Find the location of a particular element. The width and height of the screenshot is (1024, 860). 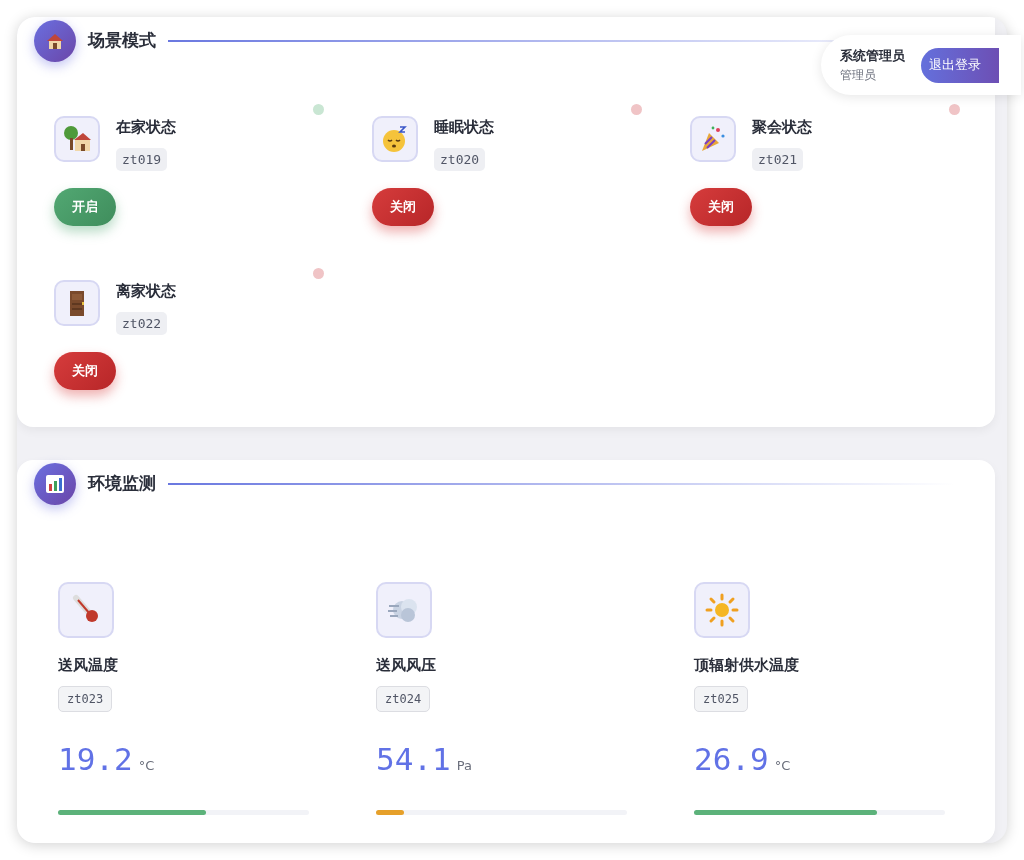

sensor-value: 26.9 is located at coordinates (731, 759).